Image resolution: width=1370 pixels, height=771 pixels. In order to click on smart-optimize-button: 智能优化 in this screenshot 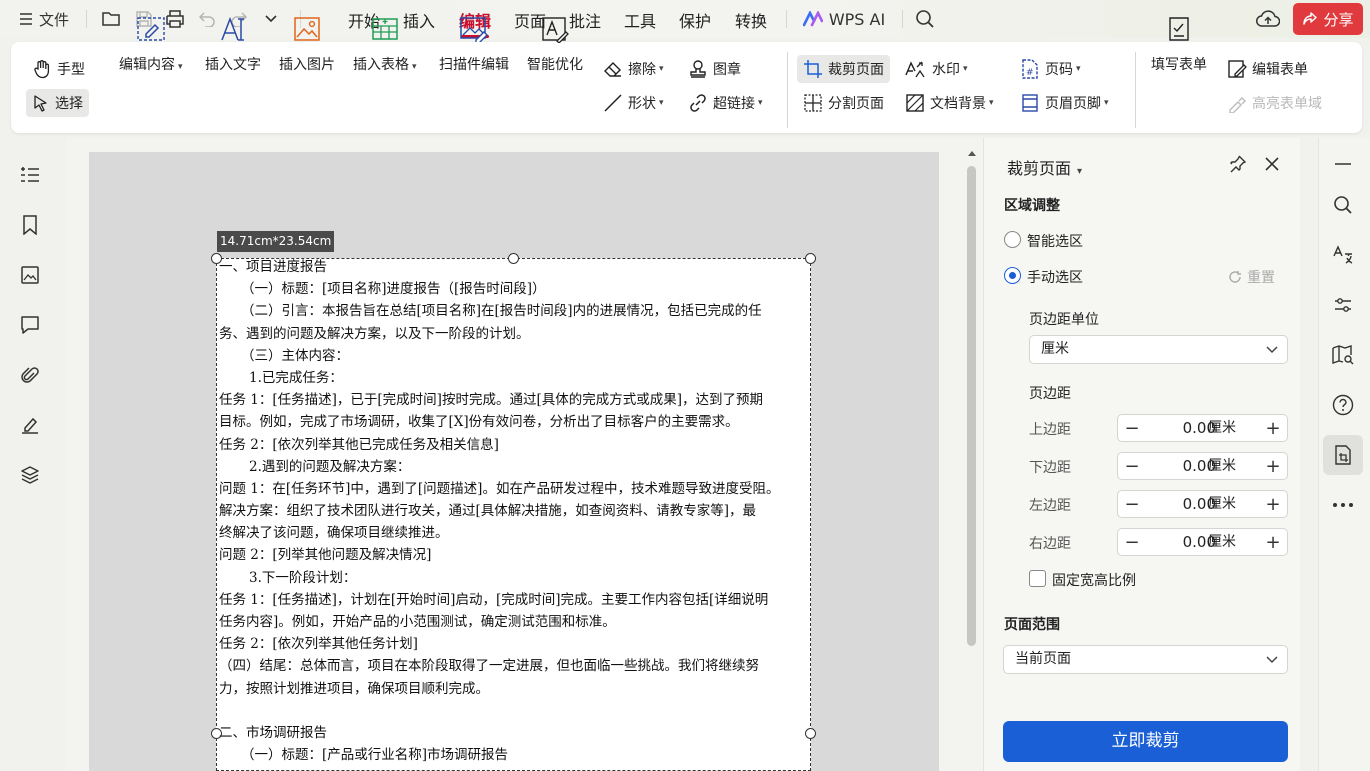, I will do `click(555, 43)`.